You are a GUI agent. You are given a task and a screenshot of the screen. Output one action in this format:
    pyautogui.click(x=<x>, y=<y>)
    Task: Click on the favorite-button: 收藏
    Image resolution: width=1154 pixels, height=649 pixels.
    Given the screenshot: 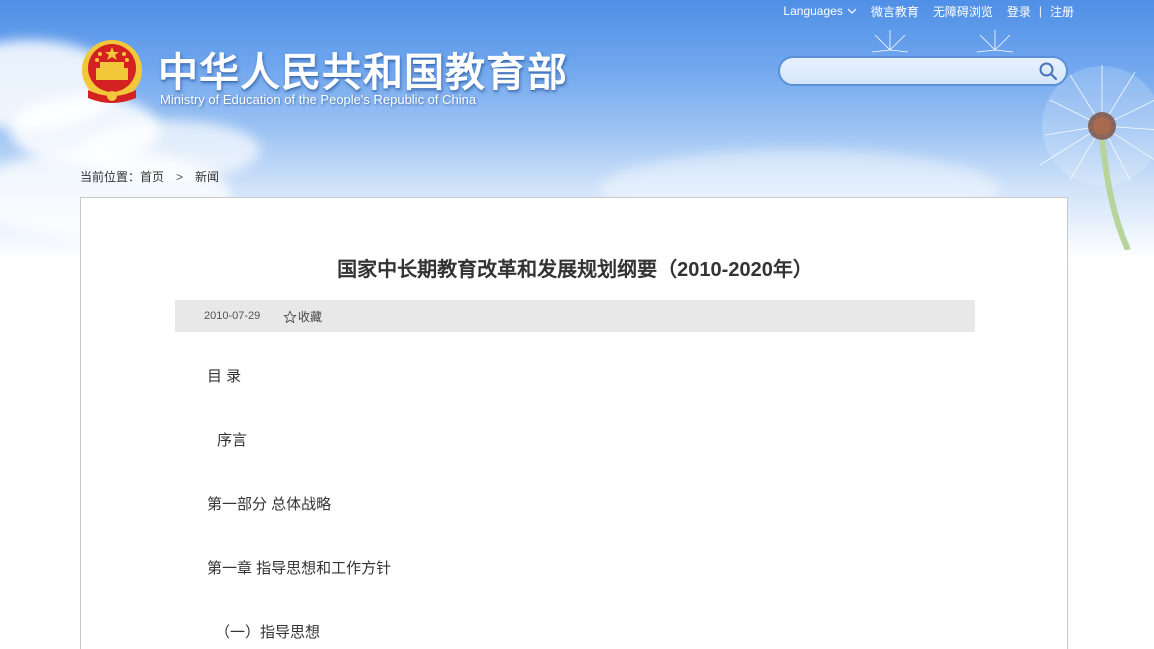 What is the action you would take?
    pyautogui.click(x=302, y=316)
    